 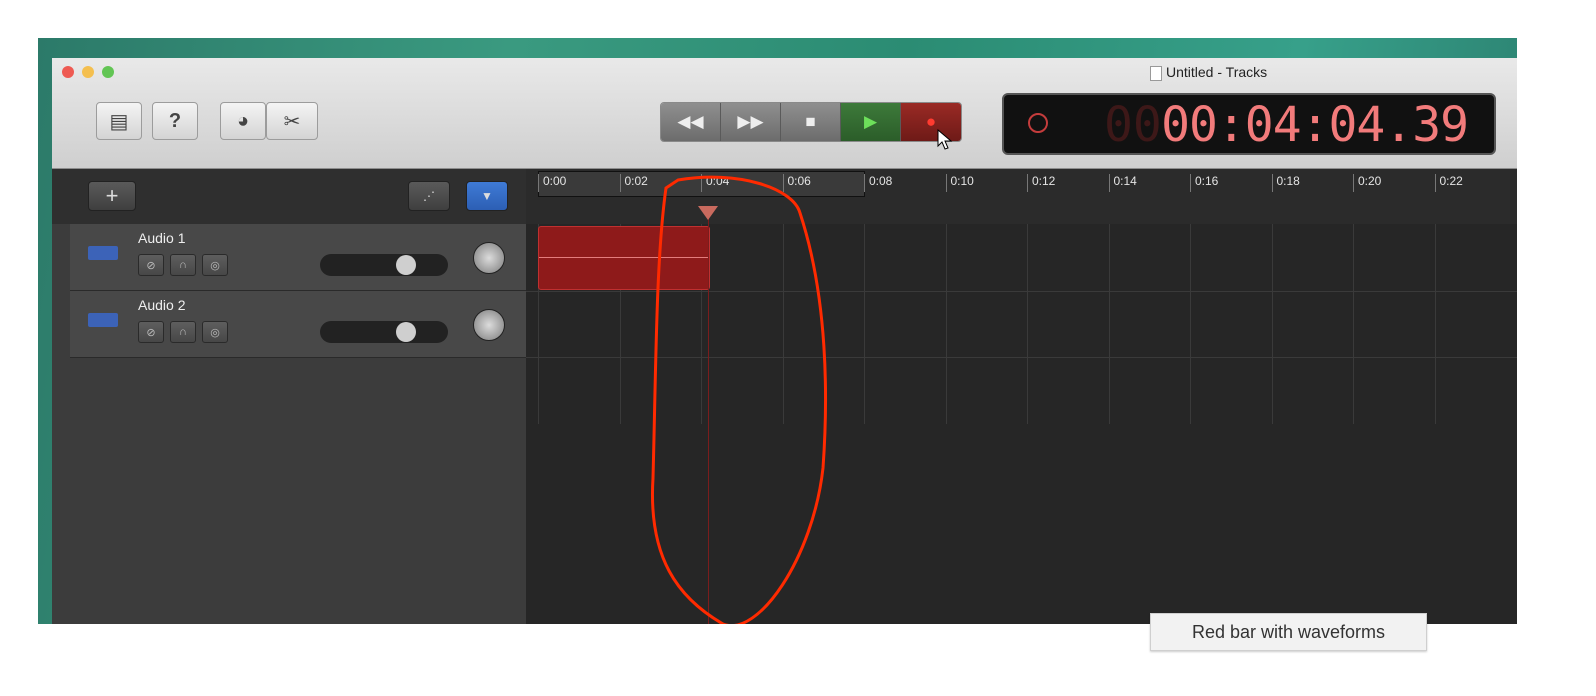 I want to click on annotation-overlay, so click(x=739, y=399).